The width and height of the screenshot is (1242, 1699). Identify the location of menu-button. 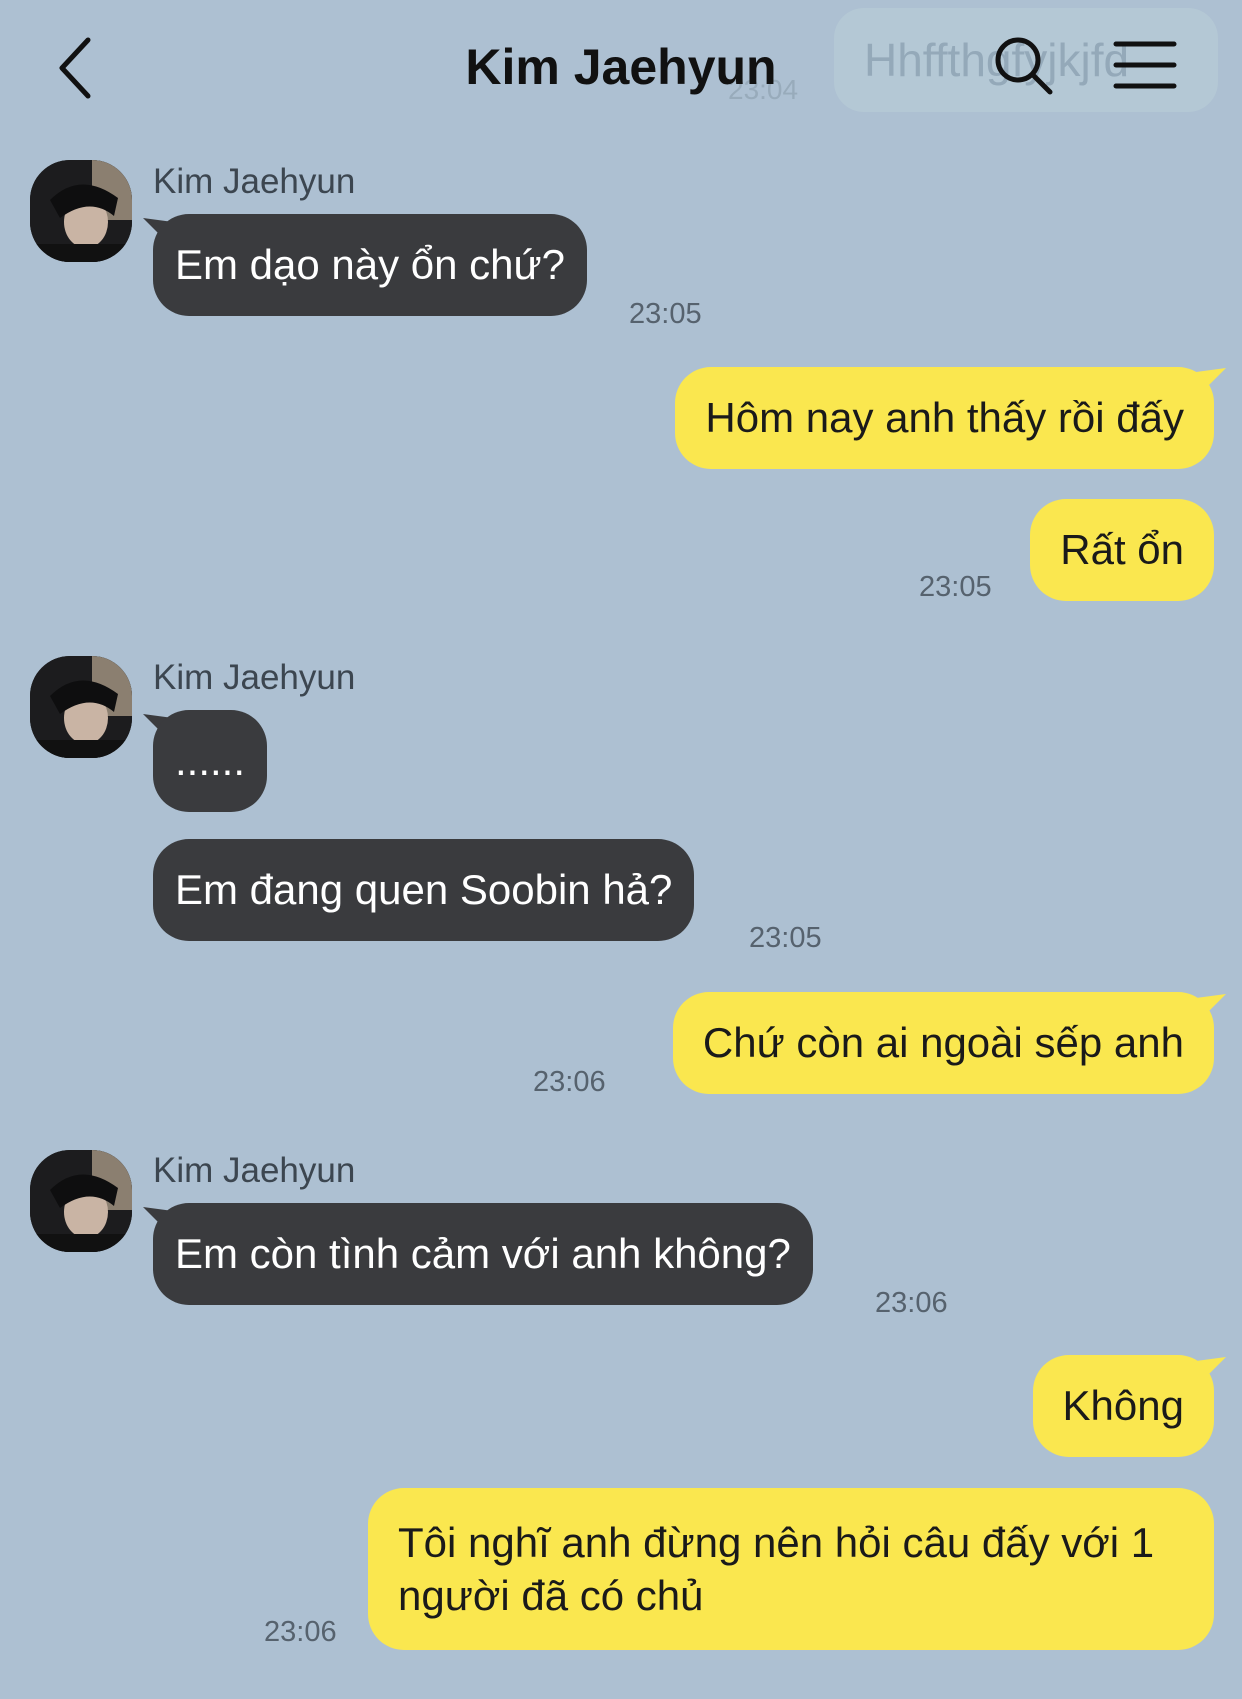
(1145, 65).